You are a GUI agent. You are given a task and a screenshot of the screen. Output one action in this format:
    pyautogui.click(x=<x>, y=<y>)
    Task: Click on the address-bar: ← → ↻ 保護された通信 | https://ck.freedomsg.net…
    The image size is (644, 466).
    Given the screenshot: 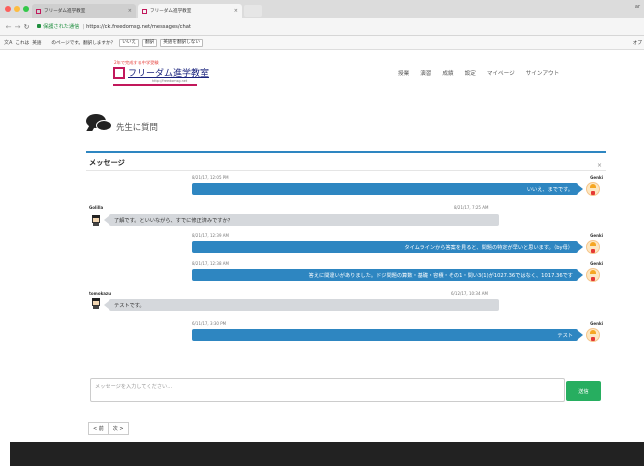 What is the action you would take?
    pyautogui.click(x=322, y=27)
    